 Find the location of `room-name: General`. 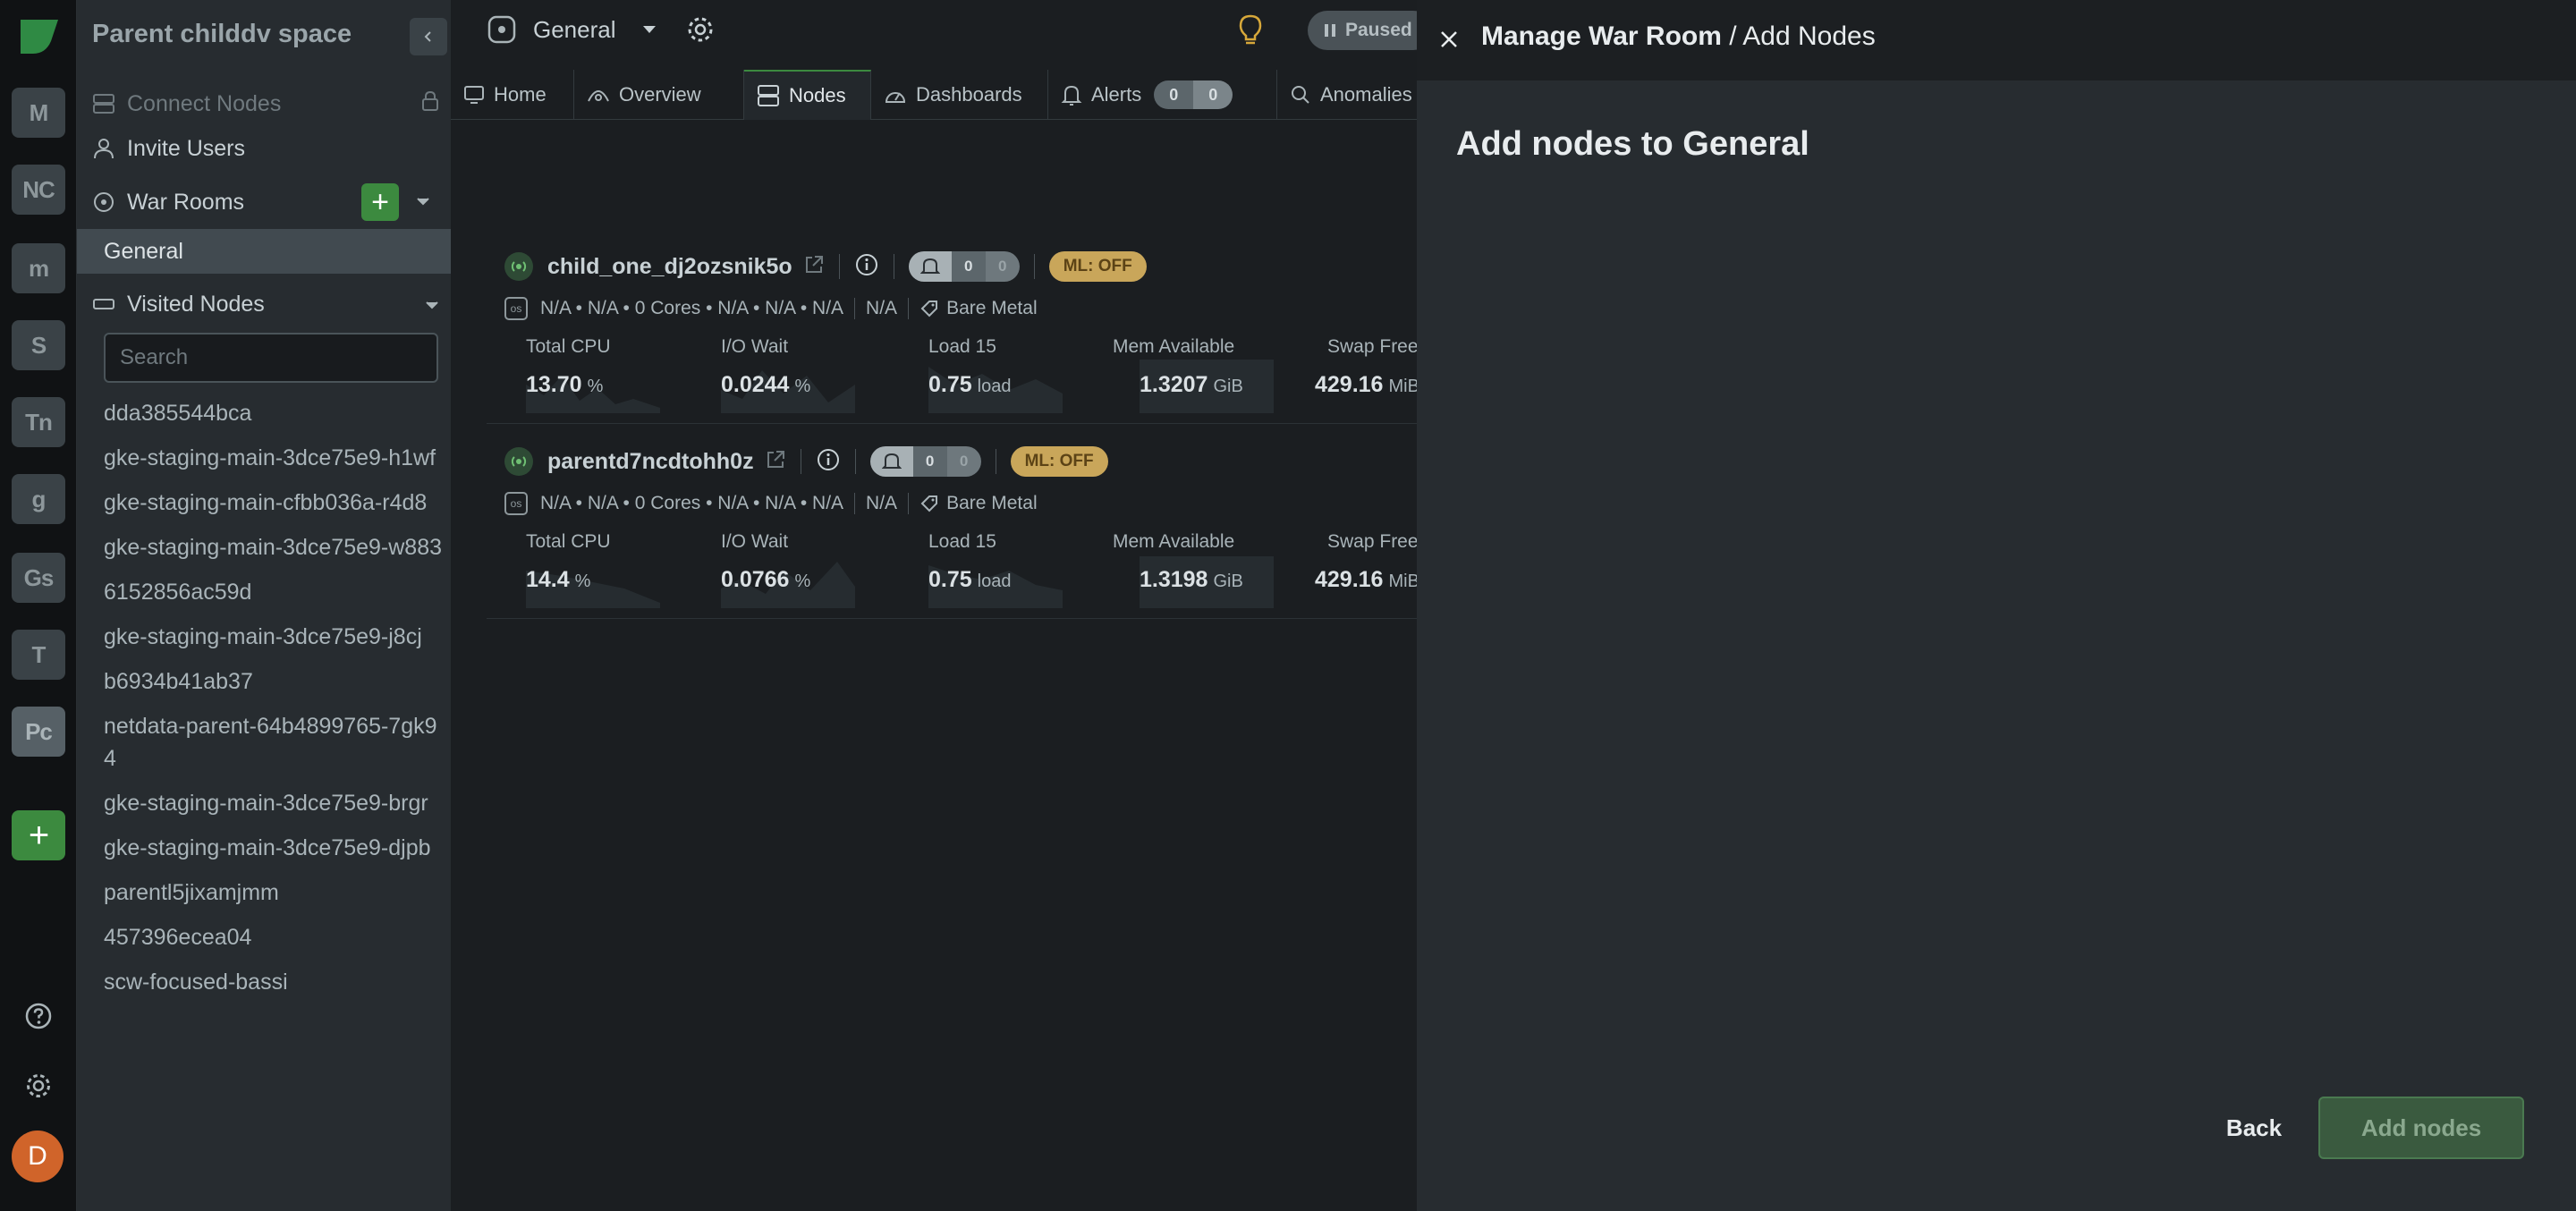

room-name: General is located at coordinates (574, 30).